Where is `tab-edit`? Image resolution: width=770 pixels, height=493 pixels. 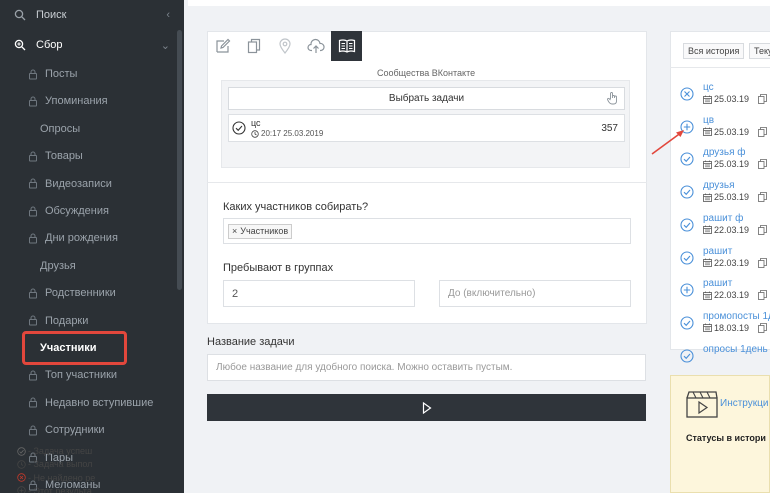
tab-edit is located at coordinates (222, 46).